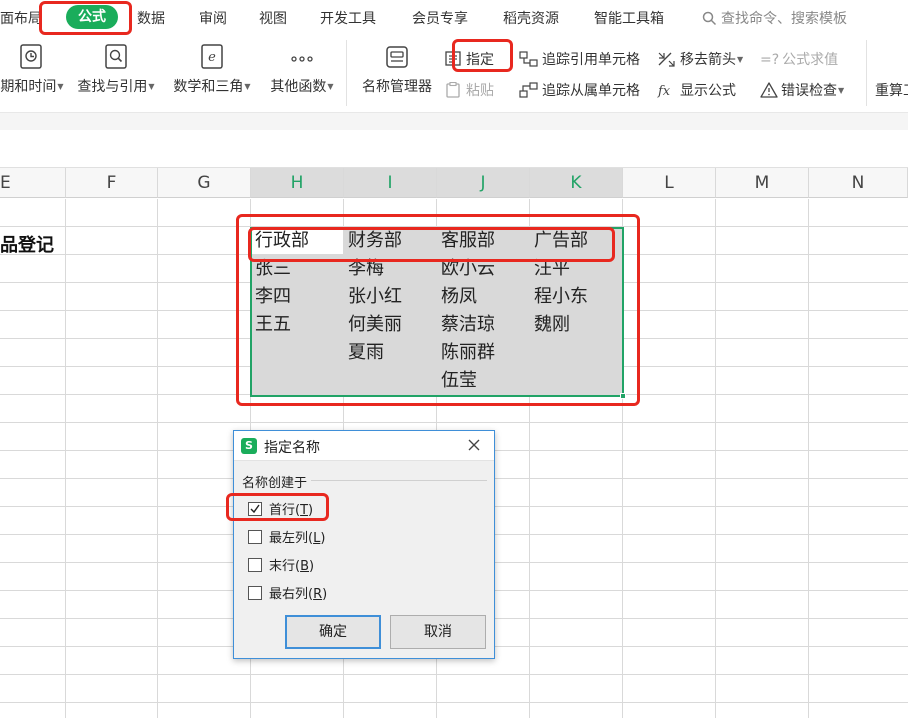  I want to click on trace-precedents-label: 追踪引用单元格, so click(591, 60).